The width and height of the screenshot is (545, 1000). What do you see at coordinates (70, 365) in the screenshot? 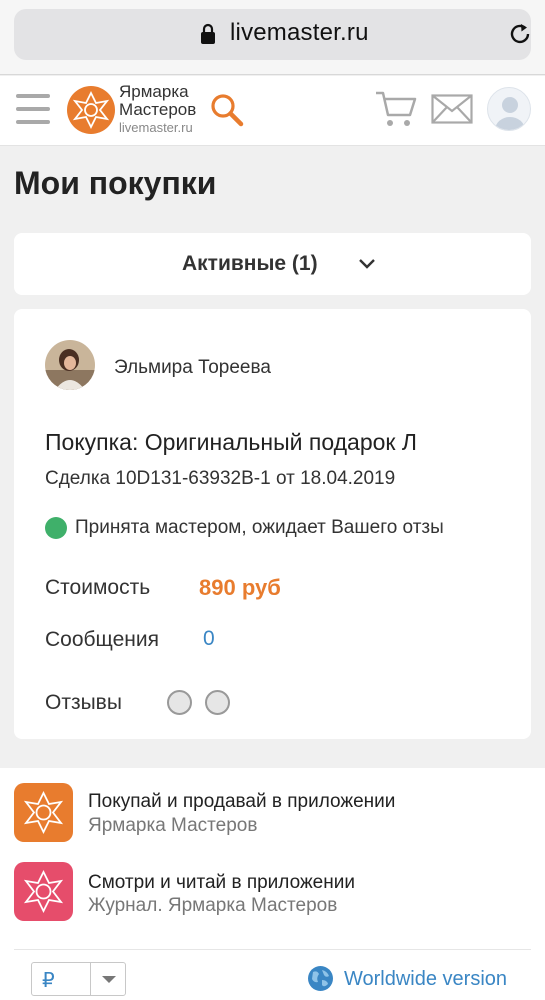
I see `seller-avatar` at bounding box center [70, 365].